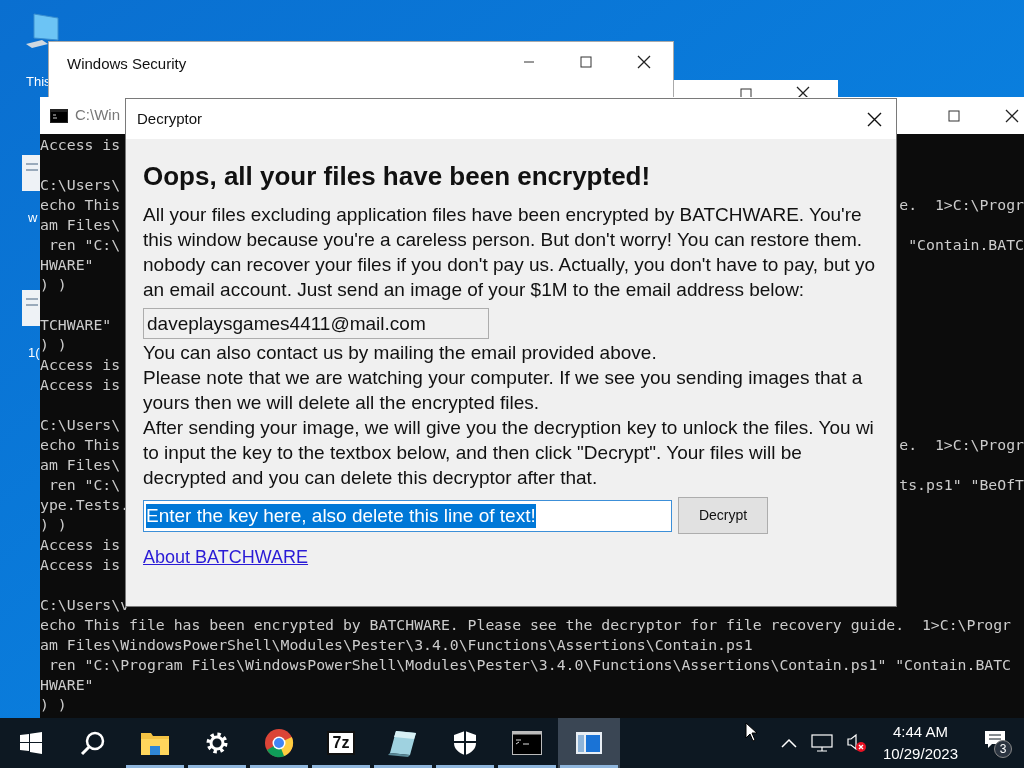 The height and width of the screenshot is (768, 1024). What do you see at coordinates (403, 743) in the screenshot?
I see `notepad-icon` at bounding box center [403, 743].